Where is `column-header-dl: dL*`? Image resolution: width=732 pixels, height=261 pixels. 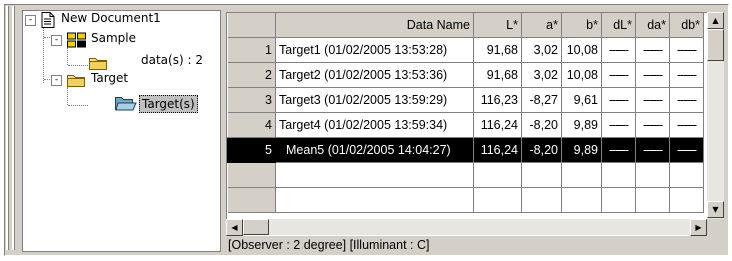
column-header-dl: dL* is located at coordinates (618, 25).